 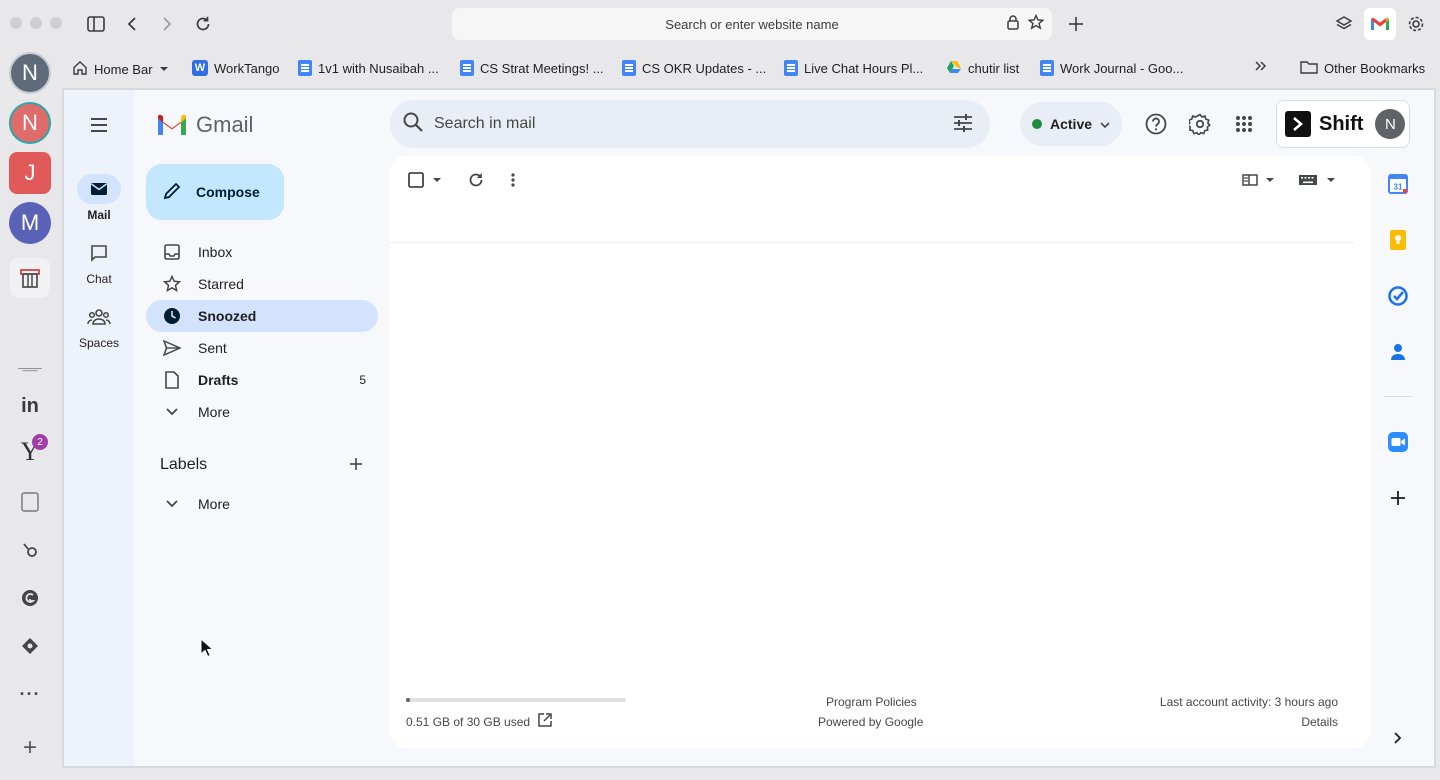 I want to click on add-label-icon, so click(x=359, y=467).